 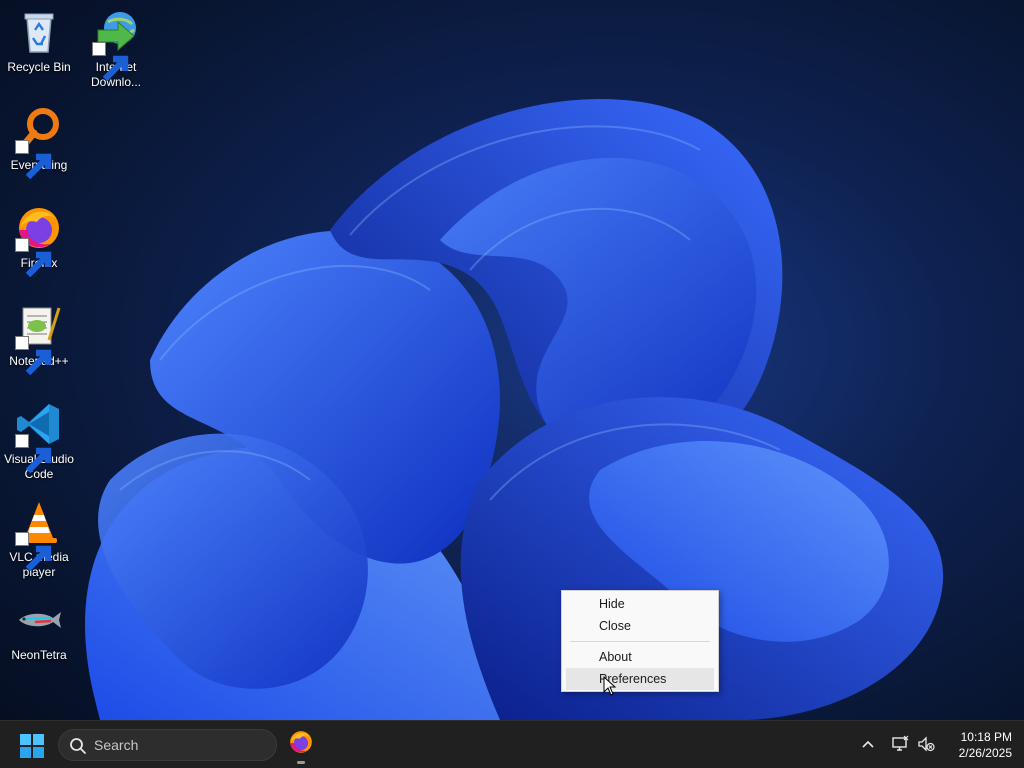 I want to click on desktop-icon-everything: Everything, so click(x=39, y=143).